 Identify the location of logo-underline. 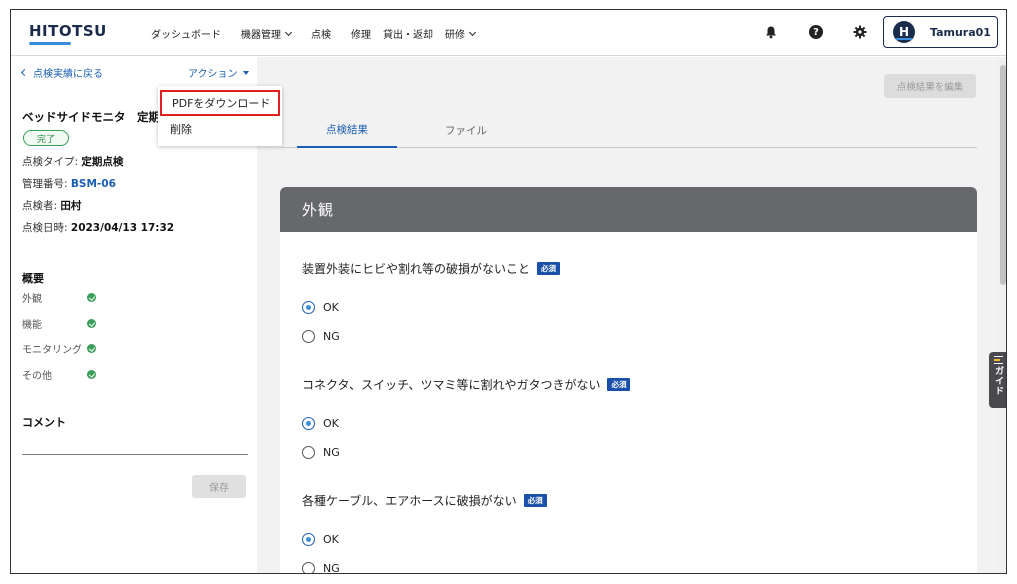
(50, 43).